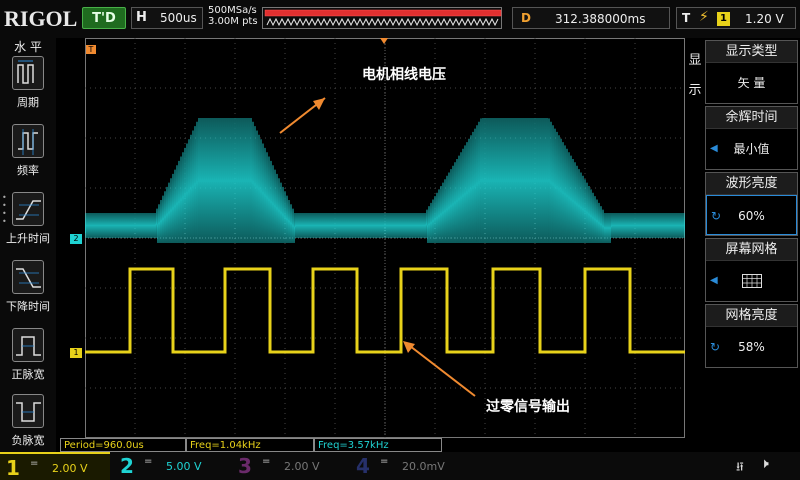 Image resolution: width=800 pixels, height=480 pixels. Describe the element at coordinates (600, 19) in the screenshot. I see `delay-value: 312.388000ms` at that location.